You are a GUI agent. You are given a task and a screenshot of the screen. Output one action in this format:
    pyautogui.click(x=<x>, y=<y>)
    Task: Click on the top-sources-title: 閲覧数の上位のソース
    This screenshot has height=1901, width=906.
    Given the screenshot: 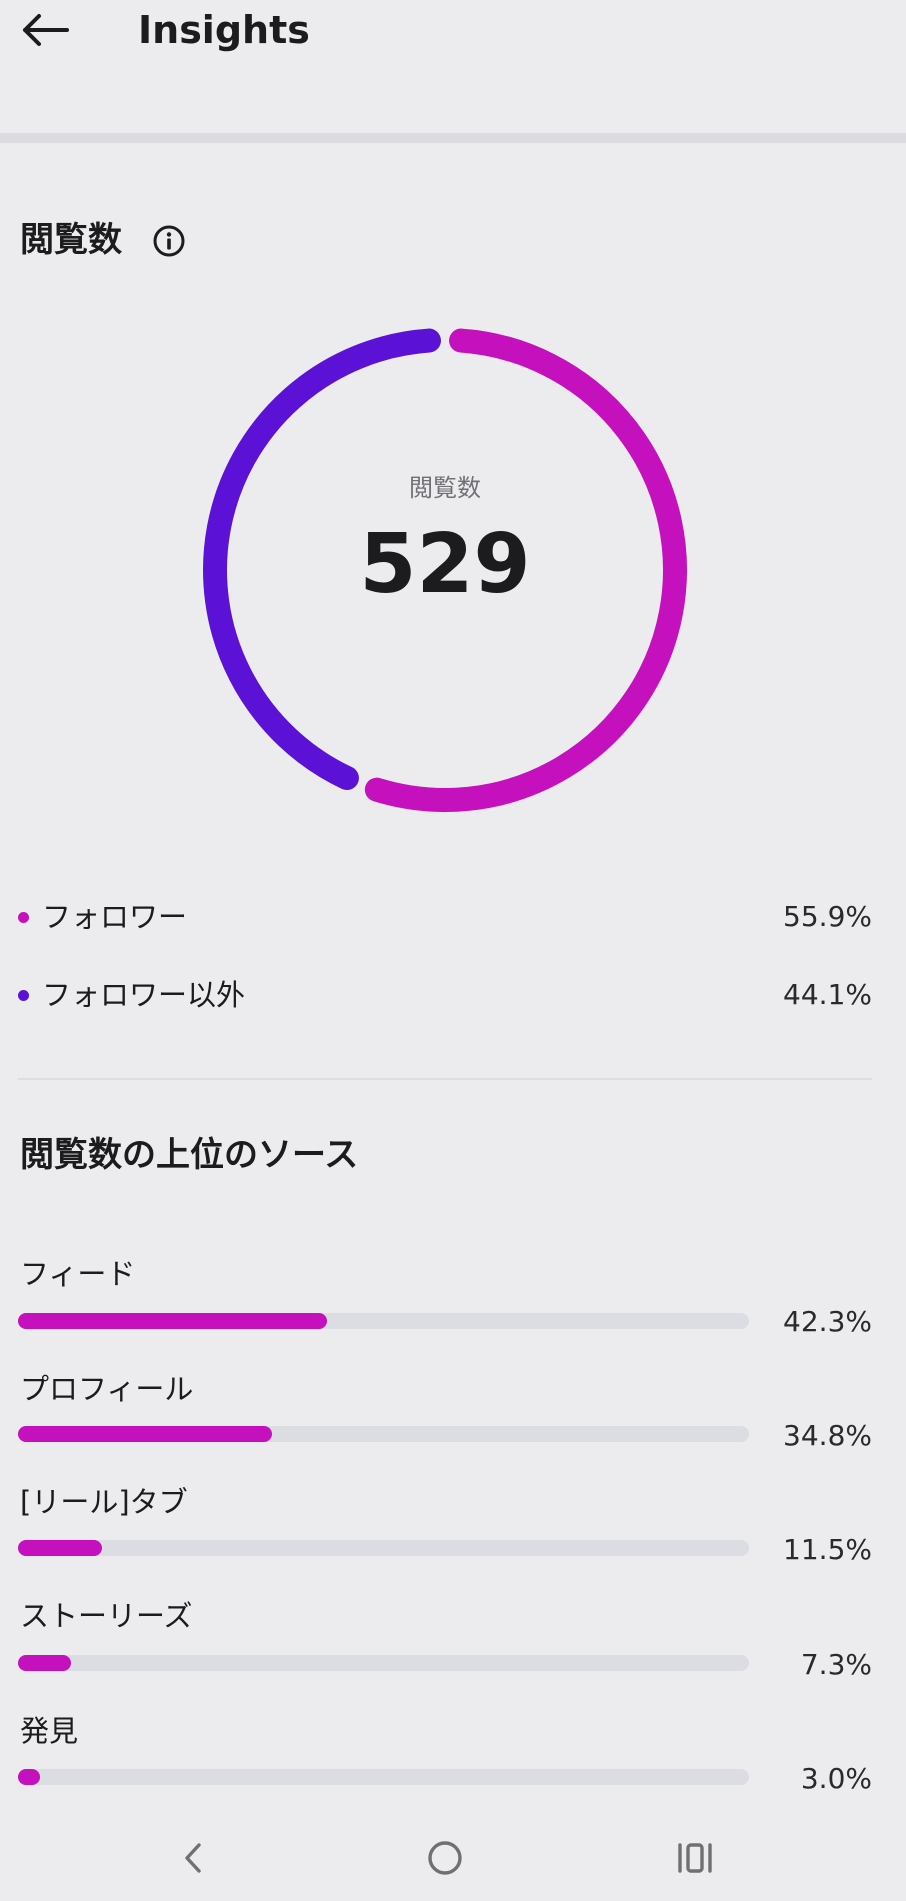 What is the action you would take?
    pyautogui.click(x=189, y=1155)
    